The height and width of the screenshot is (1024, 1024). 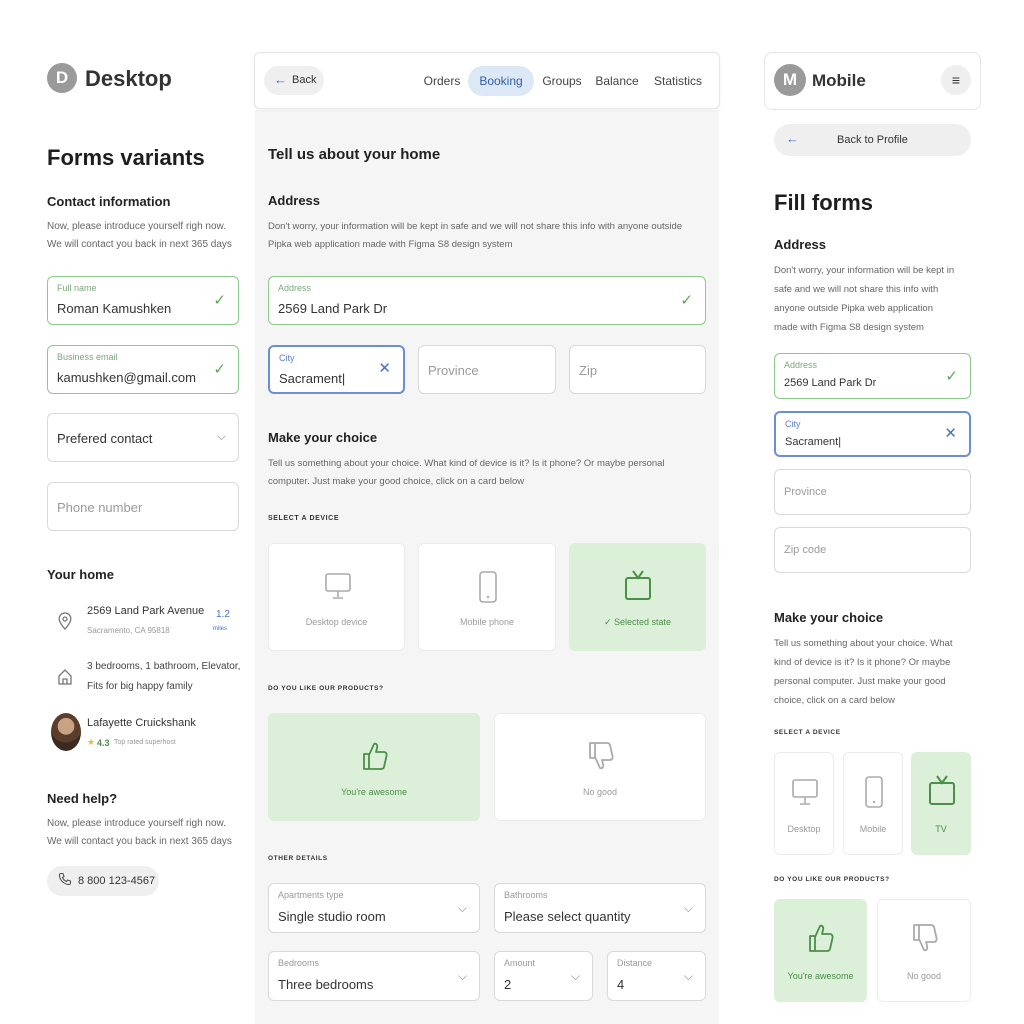 I want to click on preferred-contact-select: Prefered contact ⌵, so click(x=143, y=437).